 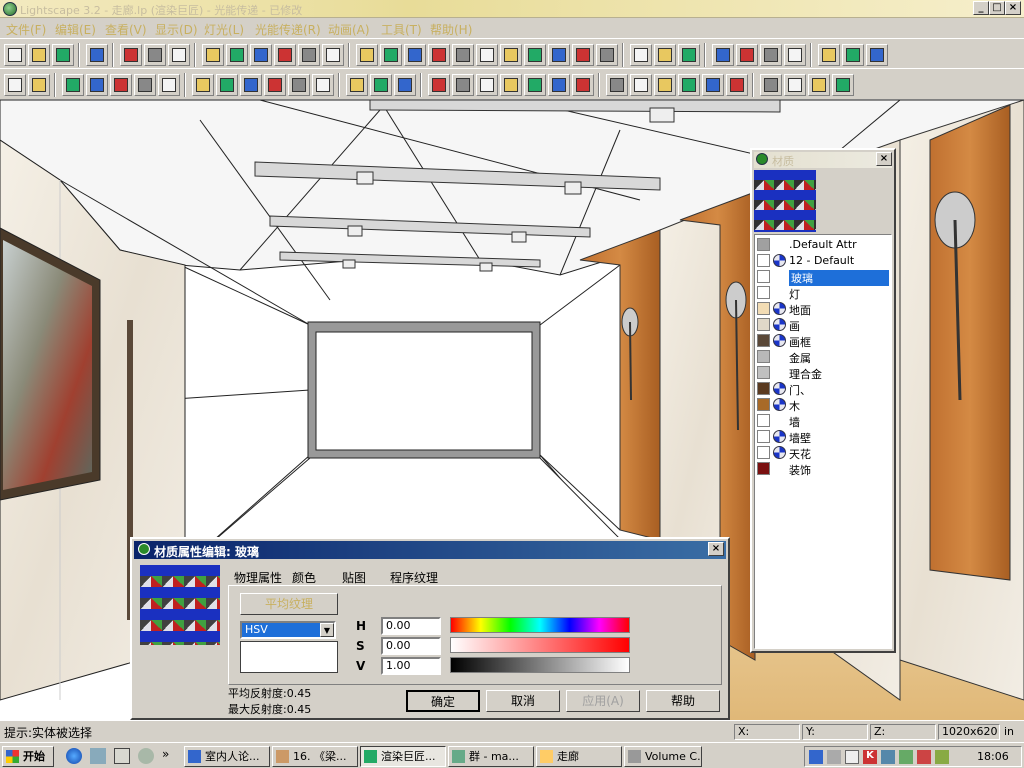 What do you see at coordinates (559, 85) in the screenshot?
I see `axis-yz-icon` at bounding box center [559, 85].